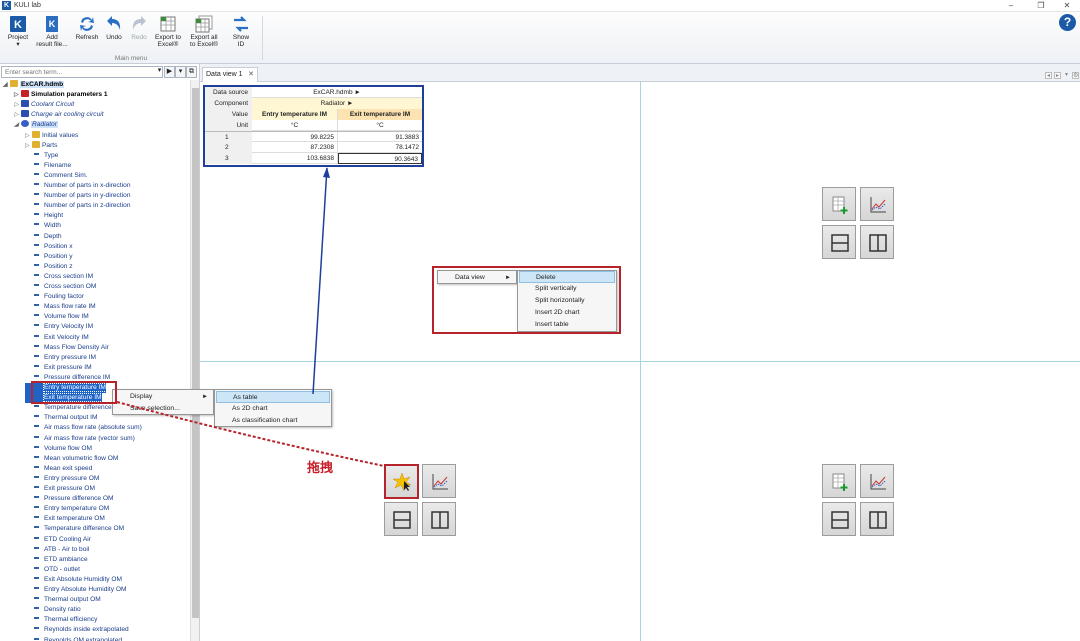 This screenshot has height=641, width=1080. What do you see at coordinates (1066, 75) in the screenshot?
I see `tab-menu-icon: ▾` at bounding box center [1066, 75].